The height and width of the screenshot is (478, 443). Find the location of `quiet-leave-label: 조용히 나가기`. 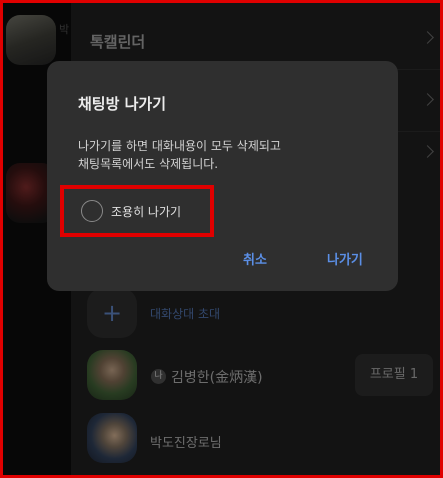

quiet-leave-label: 조용히 나가기 is located at coordinates (146, 212).